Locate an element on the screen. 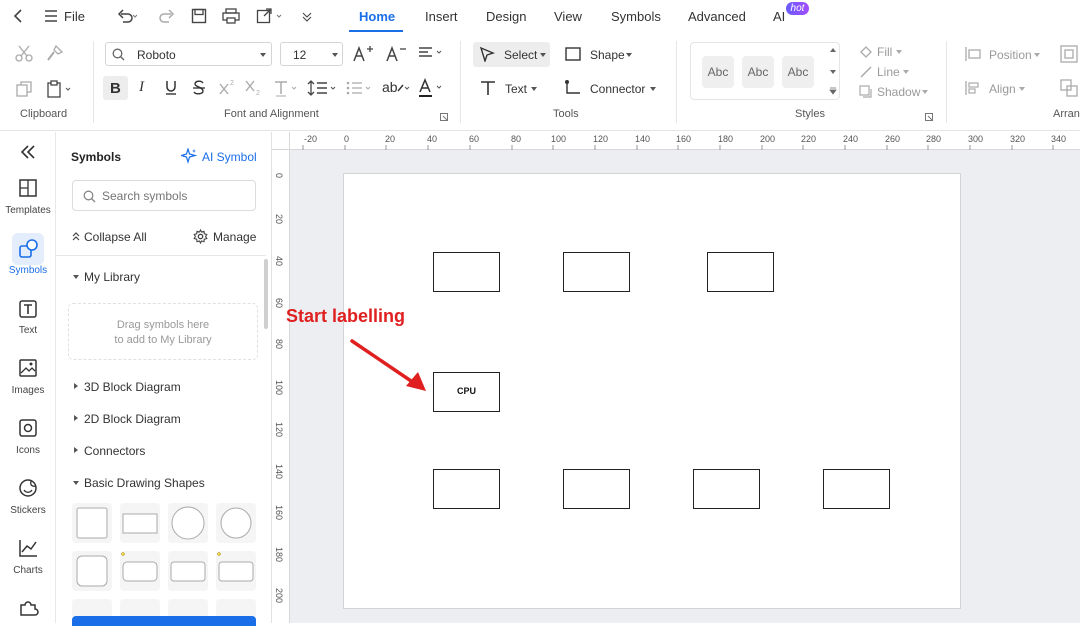 The image size is (1080, 626). tab-advanced: Advanced is located at coordinates (717, 16).